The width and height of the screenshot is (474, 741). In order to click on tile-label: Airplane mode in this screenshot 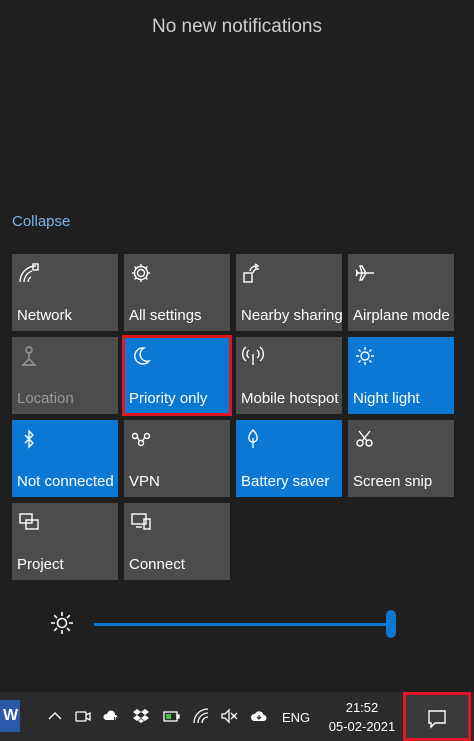, I will do `click(401, 315)`.